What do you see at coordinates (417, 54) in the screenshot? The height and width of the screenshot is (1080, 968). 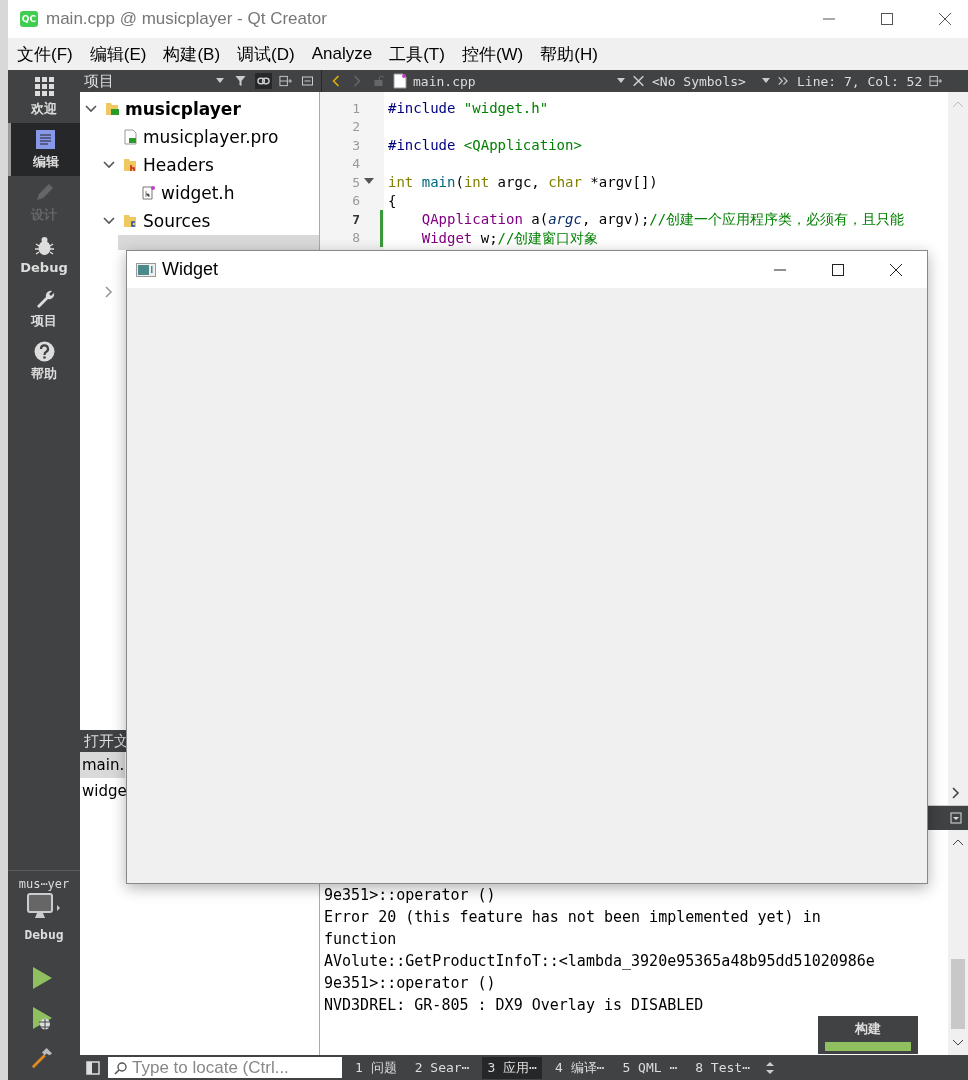 I see `menu-item: 工具(T)` at bounding box center [417, 54].